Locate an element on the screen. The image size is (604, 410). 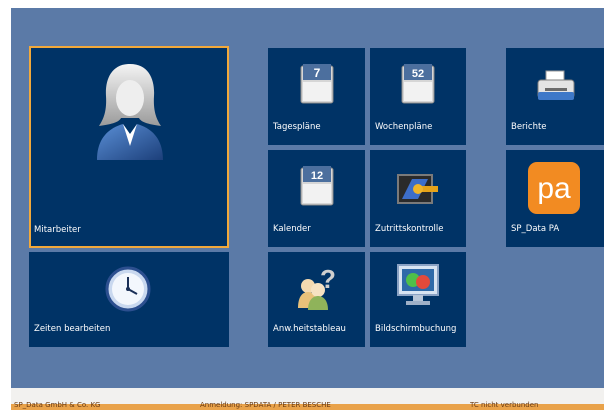
screen-booking-icon is located at coordinates (418, 284).